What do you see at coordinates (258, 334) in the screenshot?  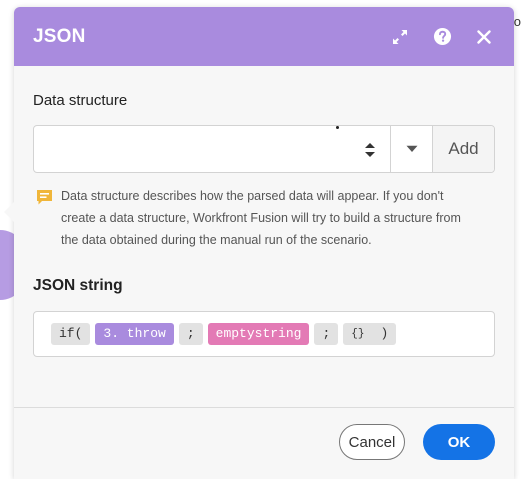 I see `token-keyword-emptystring: emptystring` at bounding box center [258, 334].